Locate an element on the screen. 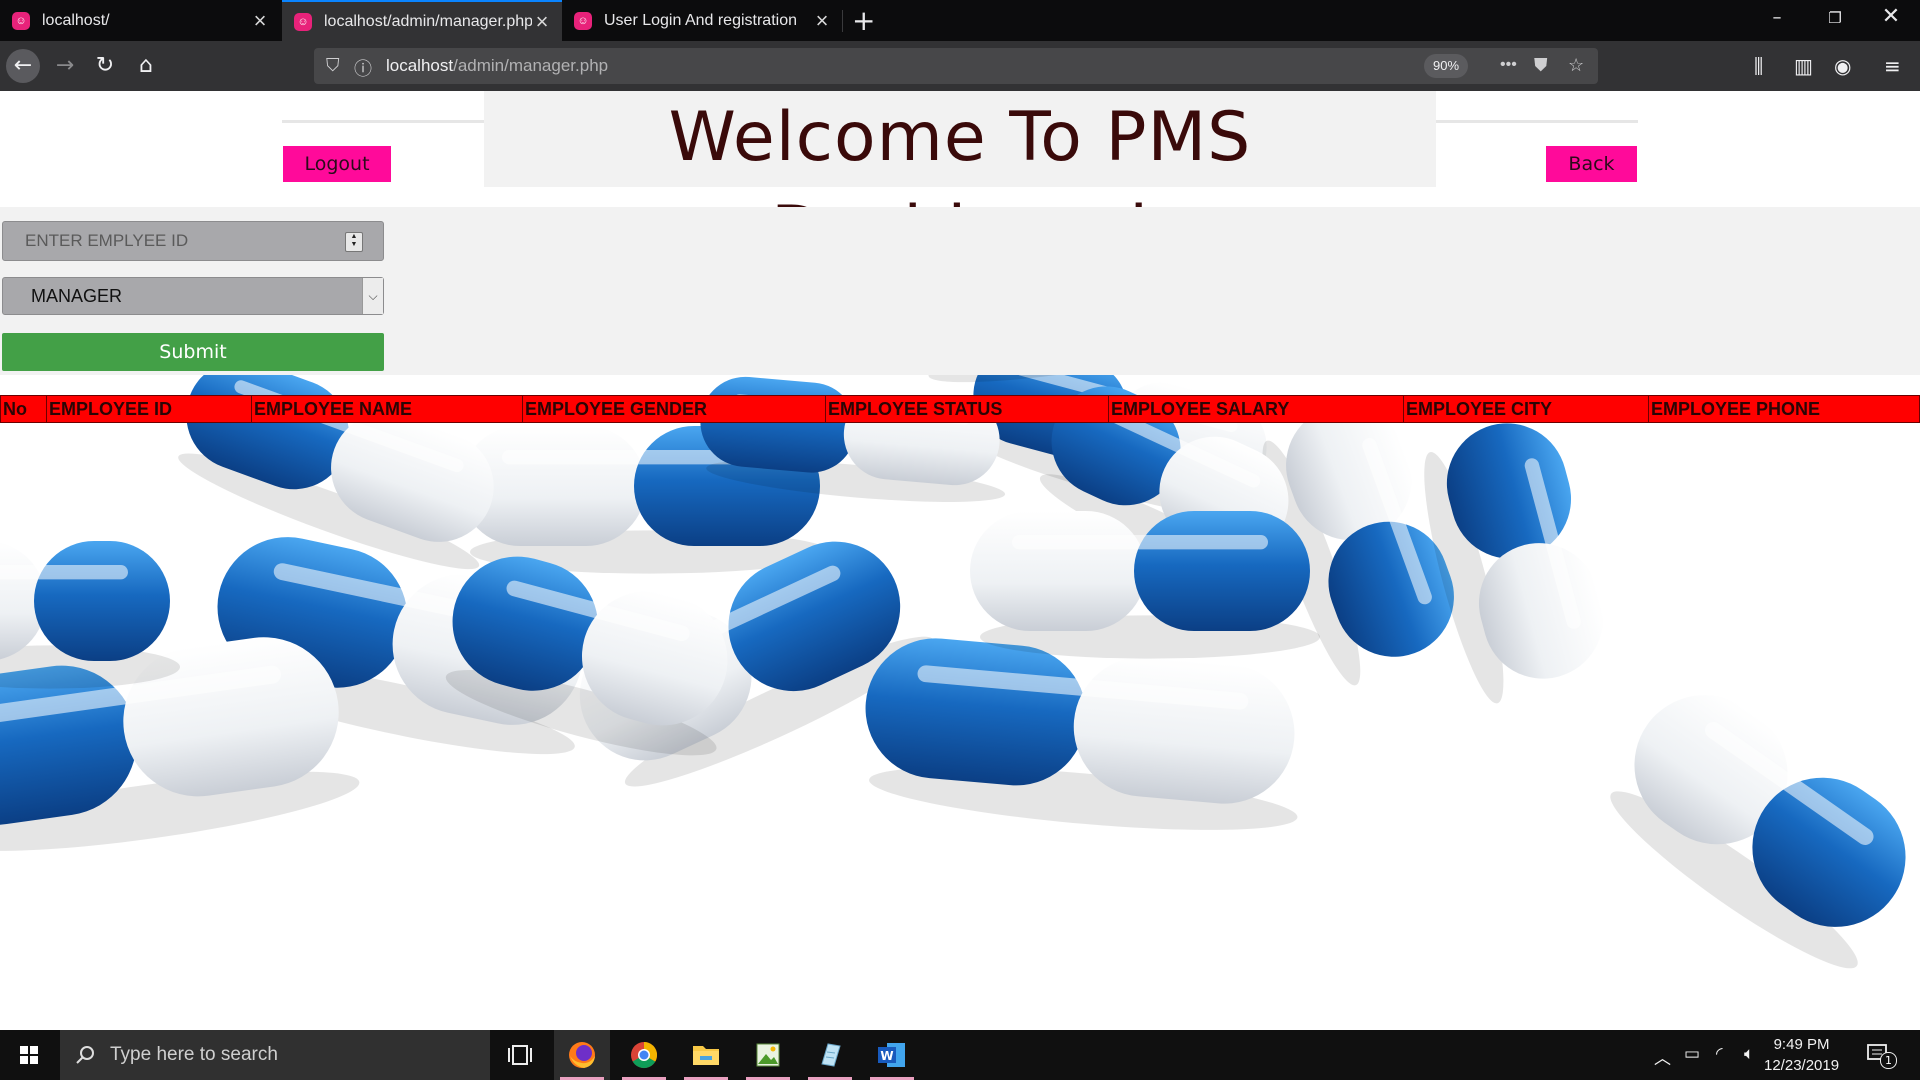  tab-manager: ☺ localhost/admin/manager.php × is located at coordinates (422, 20).